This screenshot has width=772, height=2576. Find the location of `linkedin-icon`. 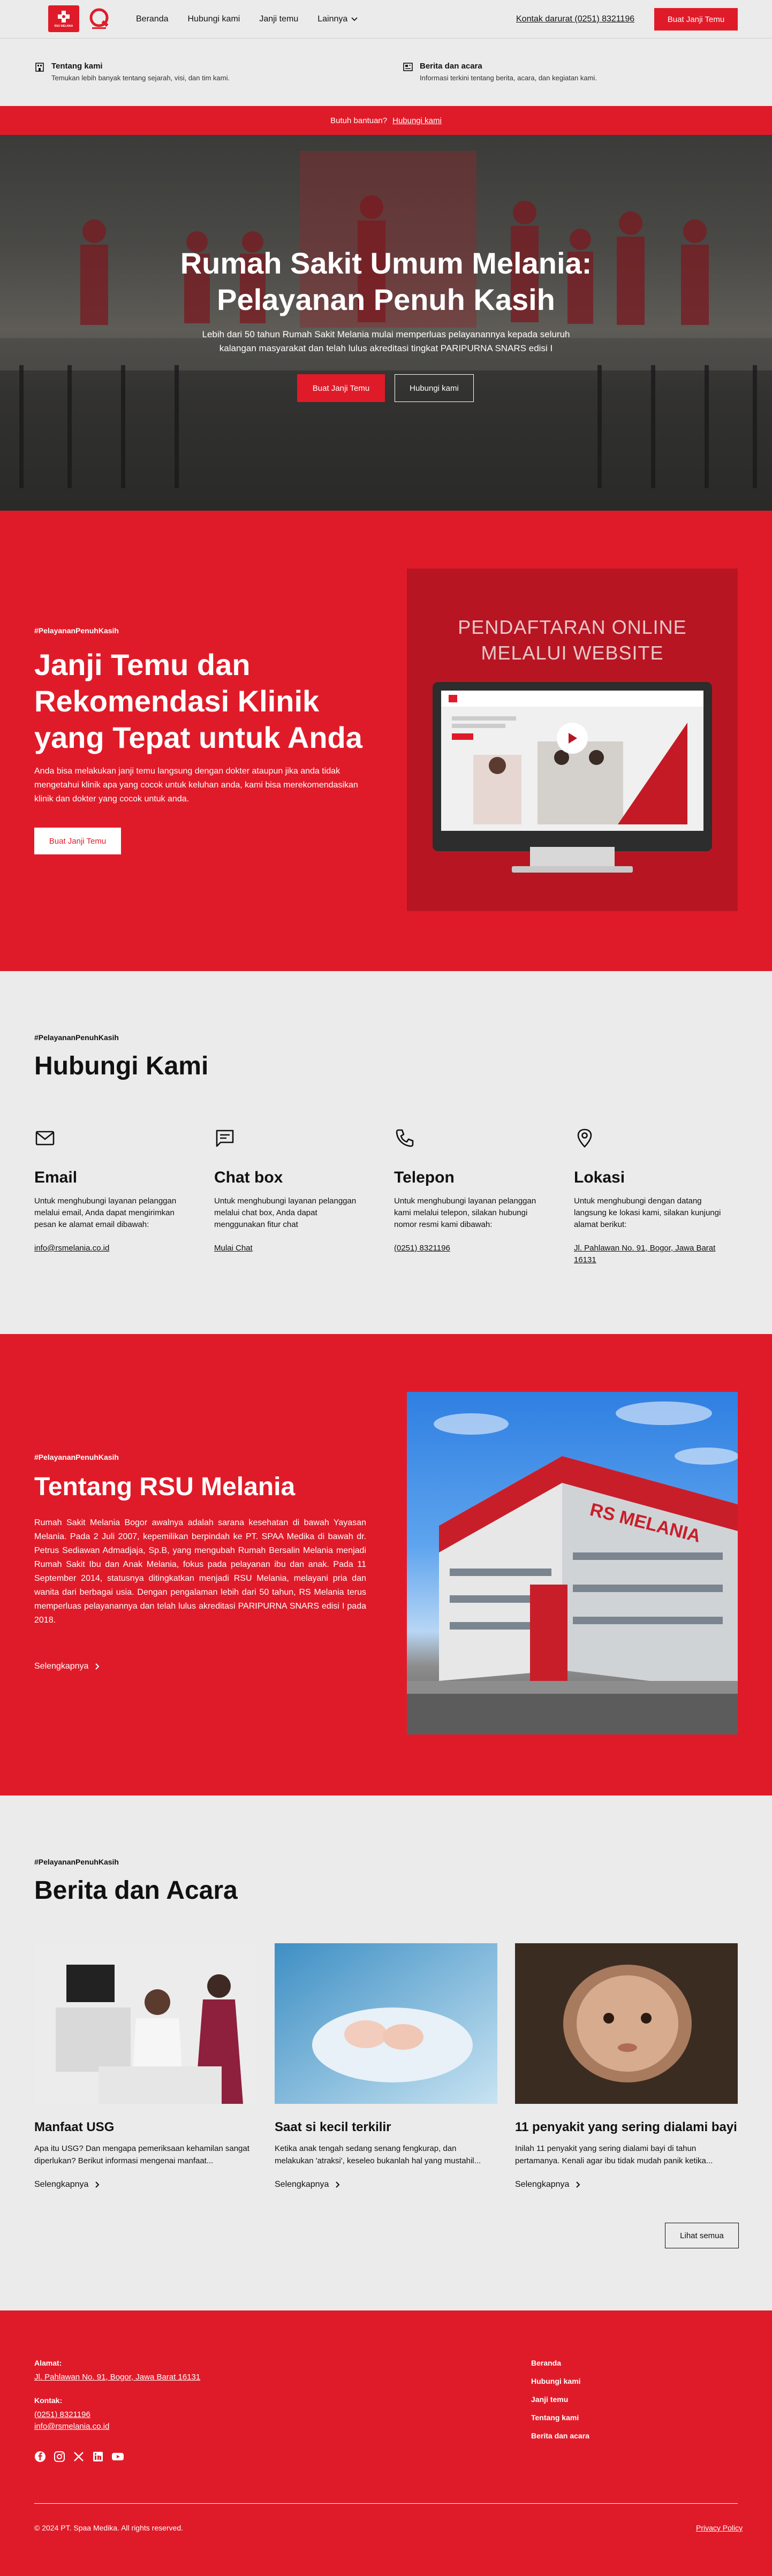

linkedin-icon is located at coordinates (98, 2457).